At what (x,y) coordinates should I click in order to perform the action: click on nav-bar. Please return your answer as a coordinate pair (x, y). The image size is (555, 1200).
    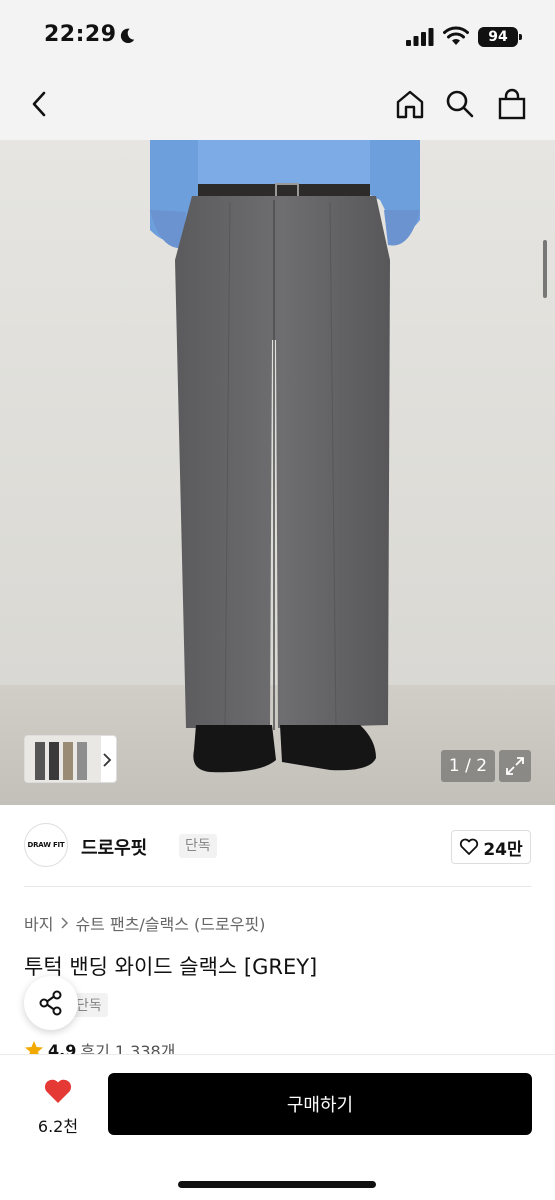
    Looking at the image, I should click on (277, 105).